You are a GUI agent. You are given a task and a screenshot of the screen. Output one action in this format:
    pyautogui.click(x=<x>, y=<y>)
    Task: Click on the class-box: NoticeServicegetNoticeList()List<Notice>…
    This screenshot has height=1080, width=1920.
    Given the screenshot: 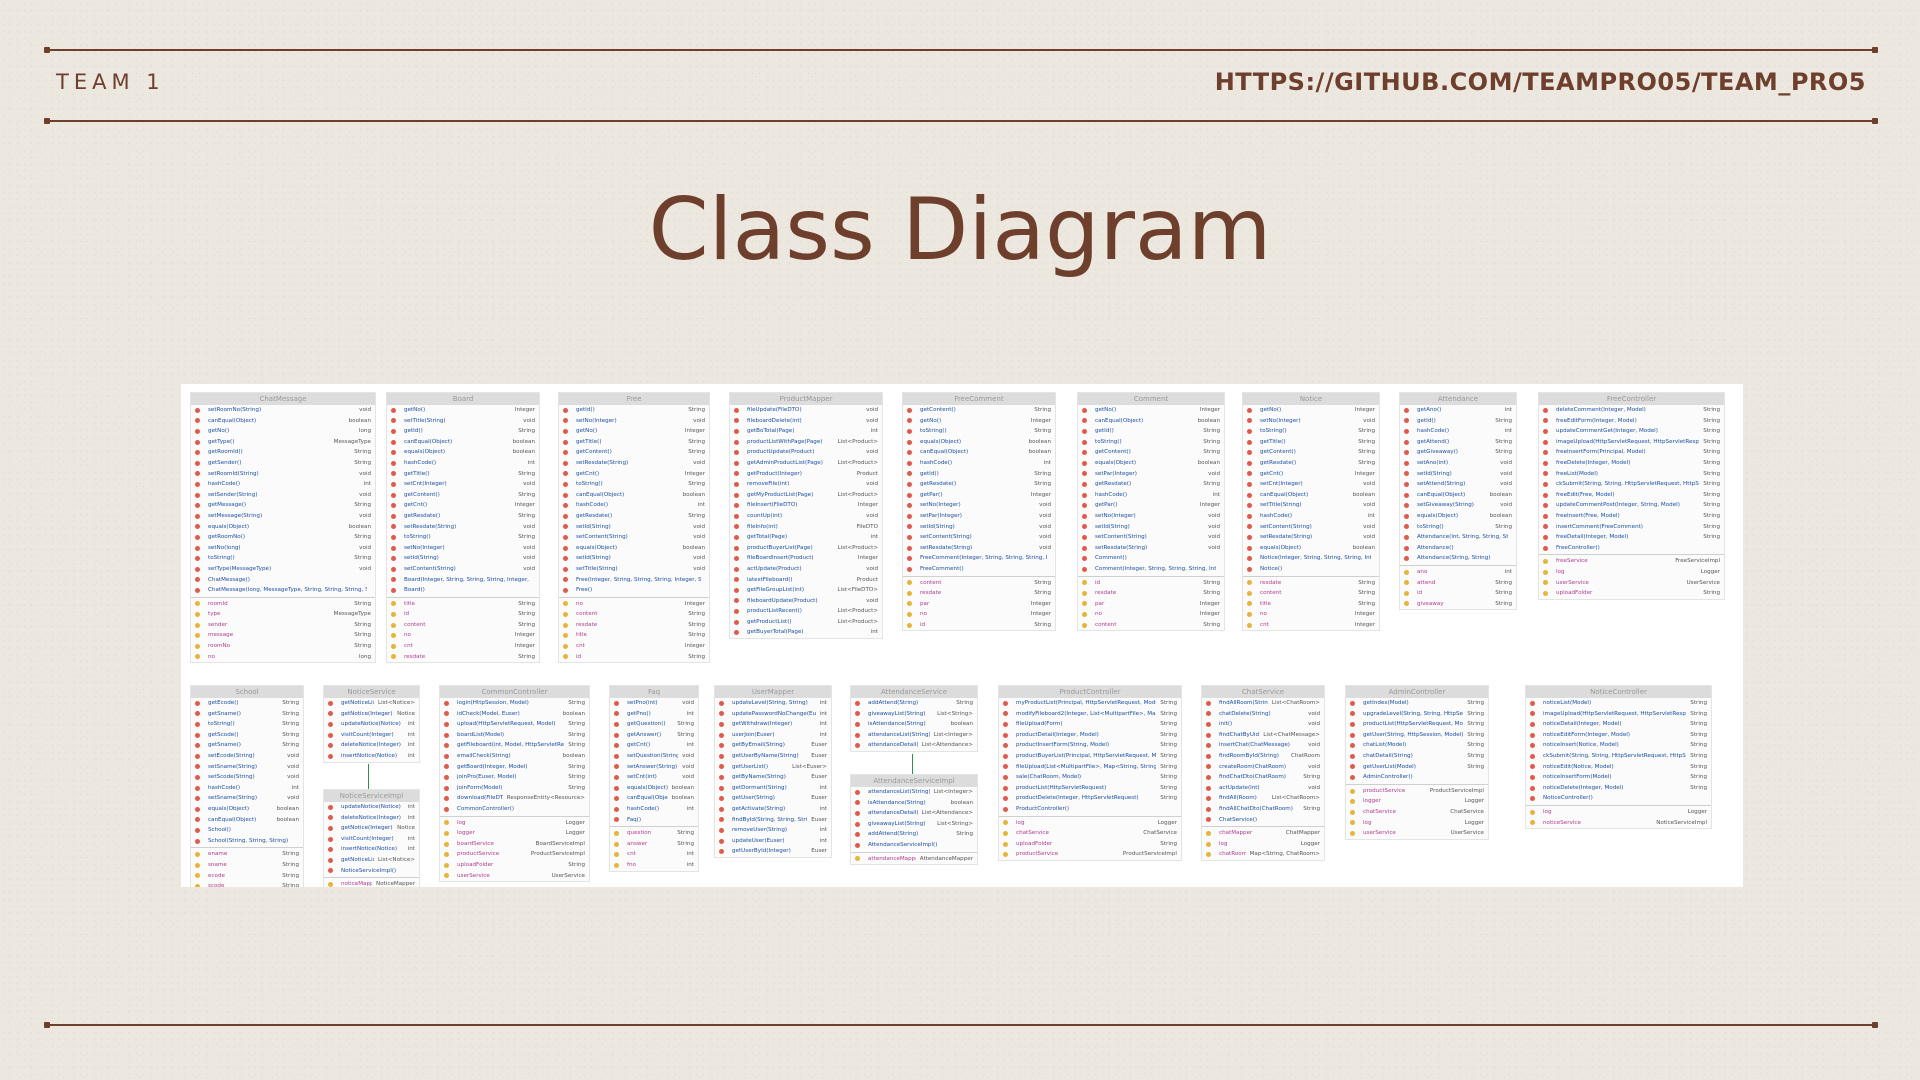 What is the action you would take?
    pyautogui.click(x=371, y=724)
    